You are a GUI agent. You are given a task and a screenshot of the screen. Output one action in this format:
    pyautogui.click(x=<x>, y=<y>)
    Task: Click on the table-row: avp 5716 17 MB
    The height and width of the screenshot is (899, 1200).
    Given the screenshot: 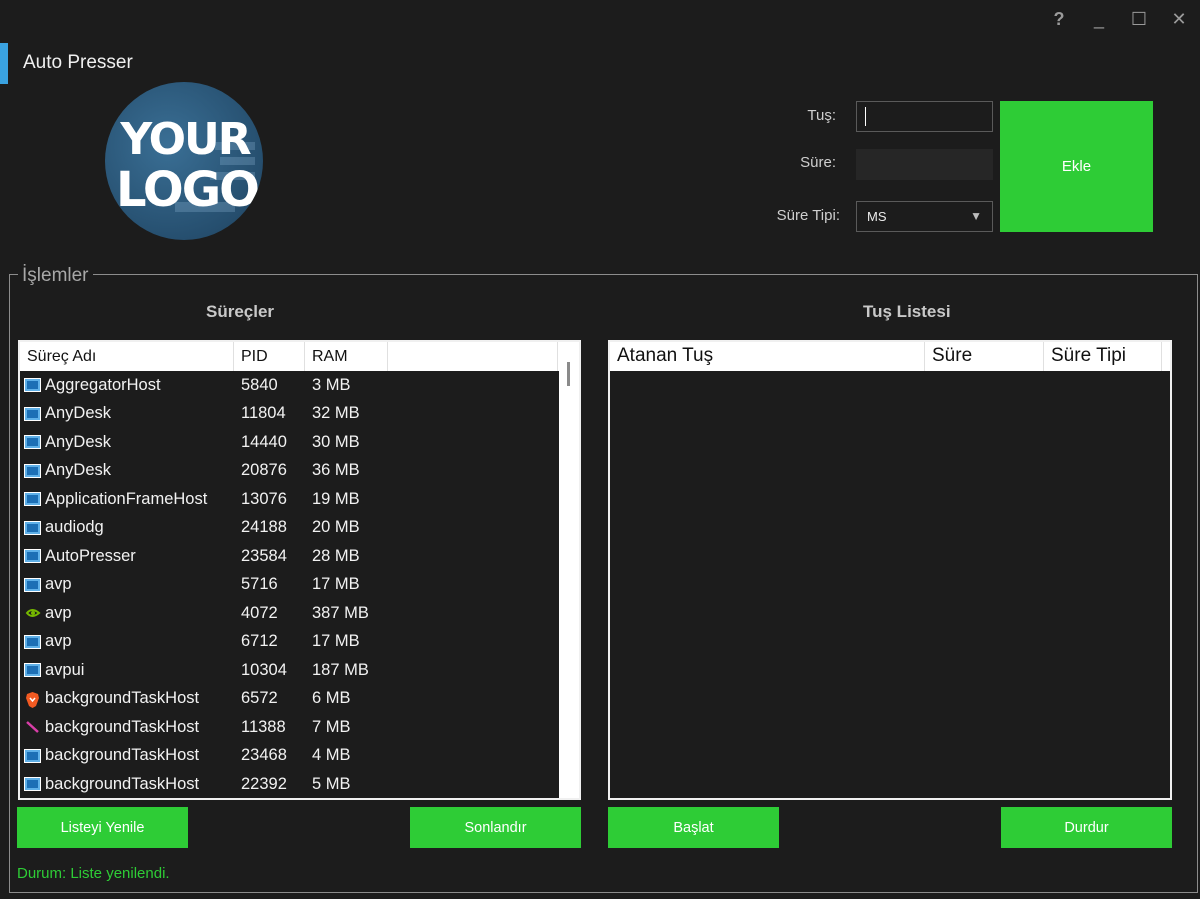 What is the action you would take?
    pyautogui.click(x=290, y=585)
    